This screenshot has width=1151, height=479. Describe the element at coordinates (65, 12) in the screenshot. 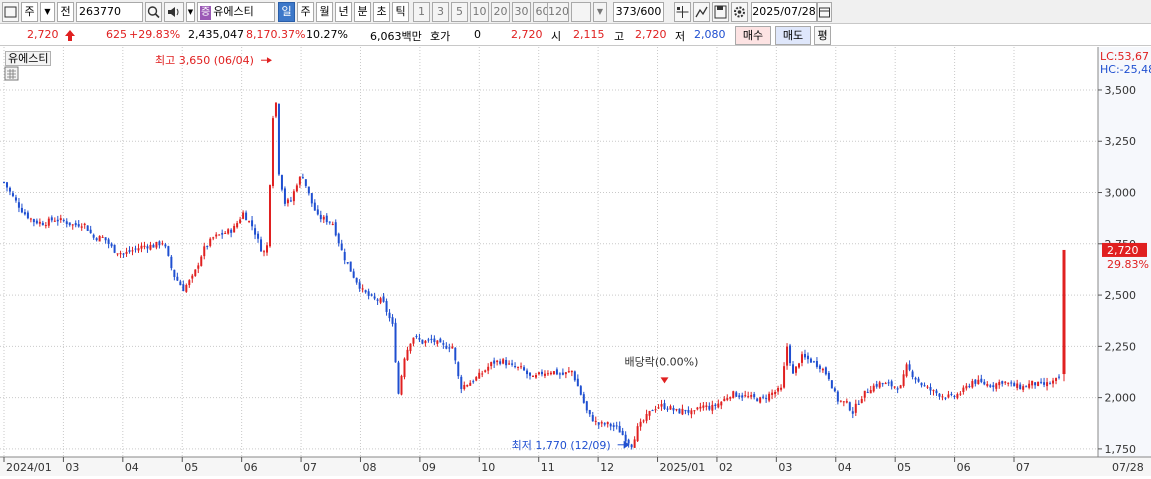

I see `prev-button: 전` at that location.